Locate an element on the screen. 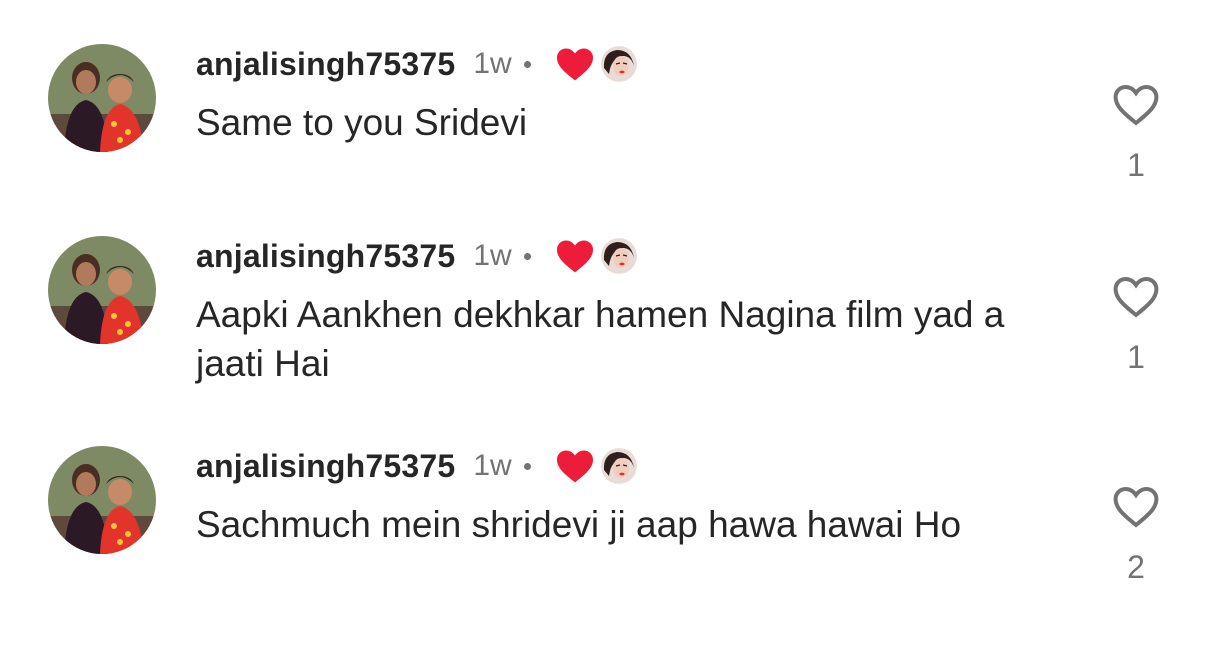 This screenshot has height=649, width=1220. like-count: 2 is located at coordinates (1136, 567).